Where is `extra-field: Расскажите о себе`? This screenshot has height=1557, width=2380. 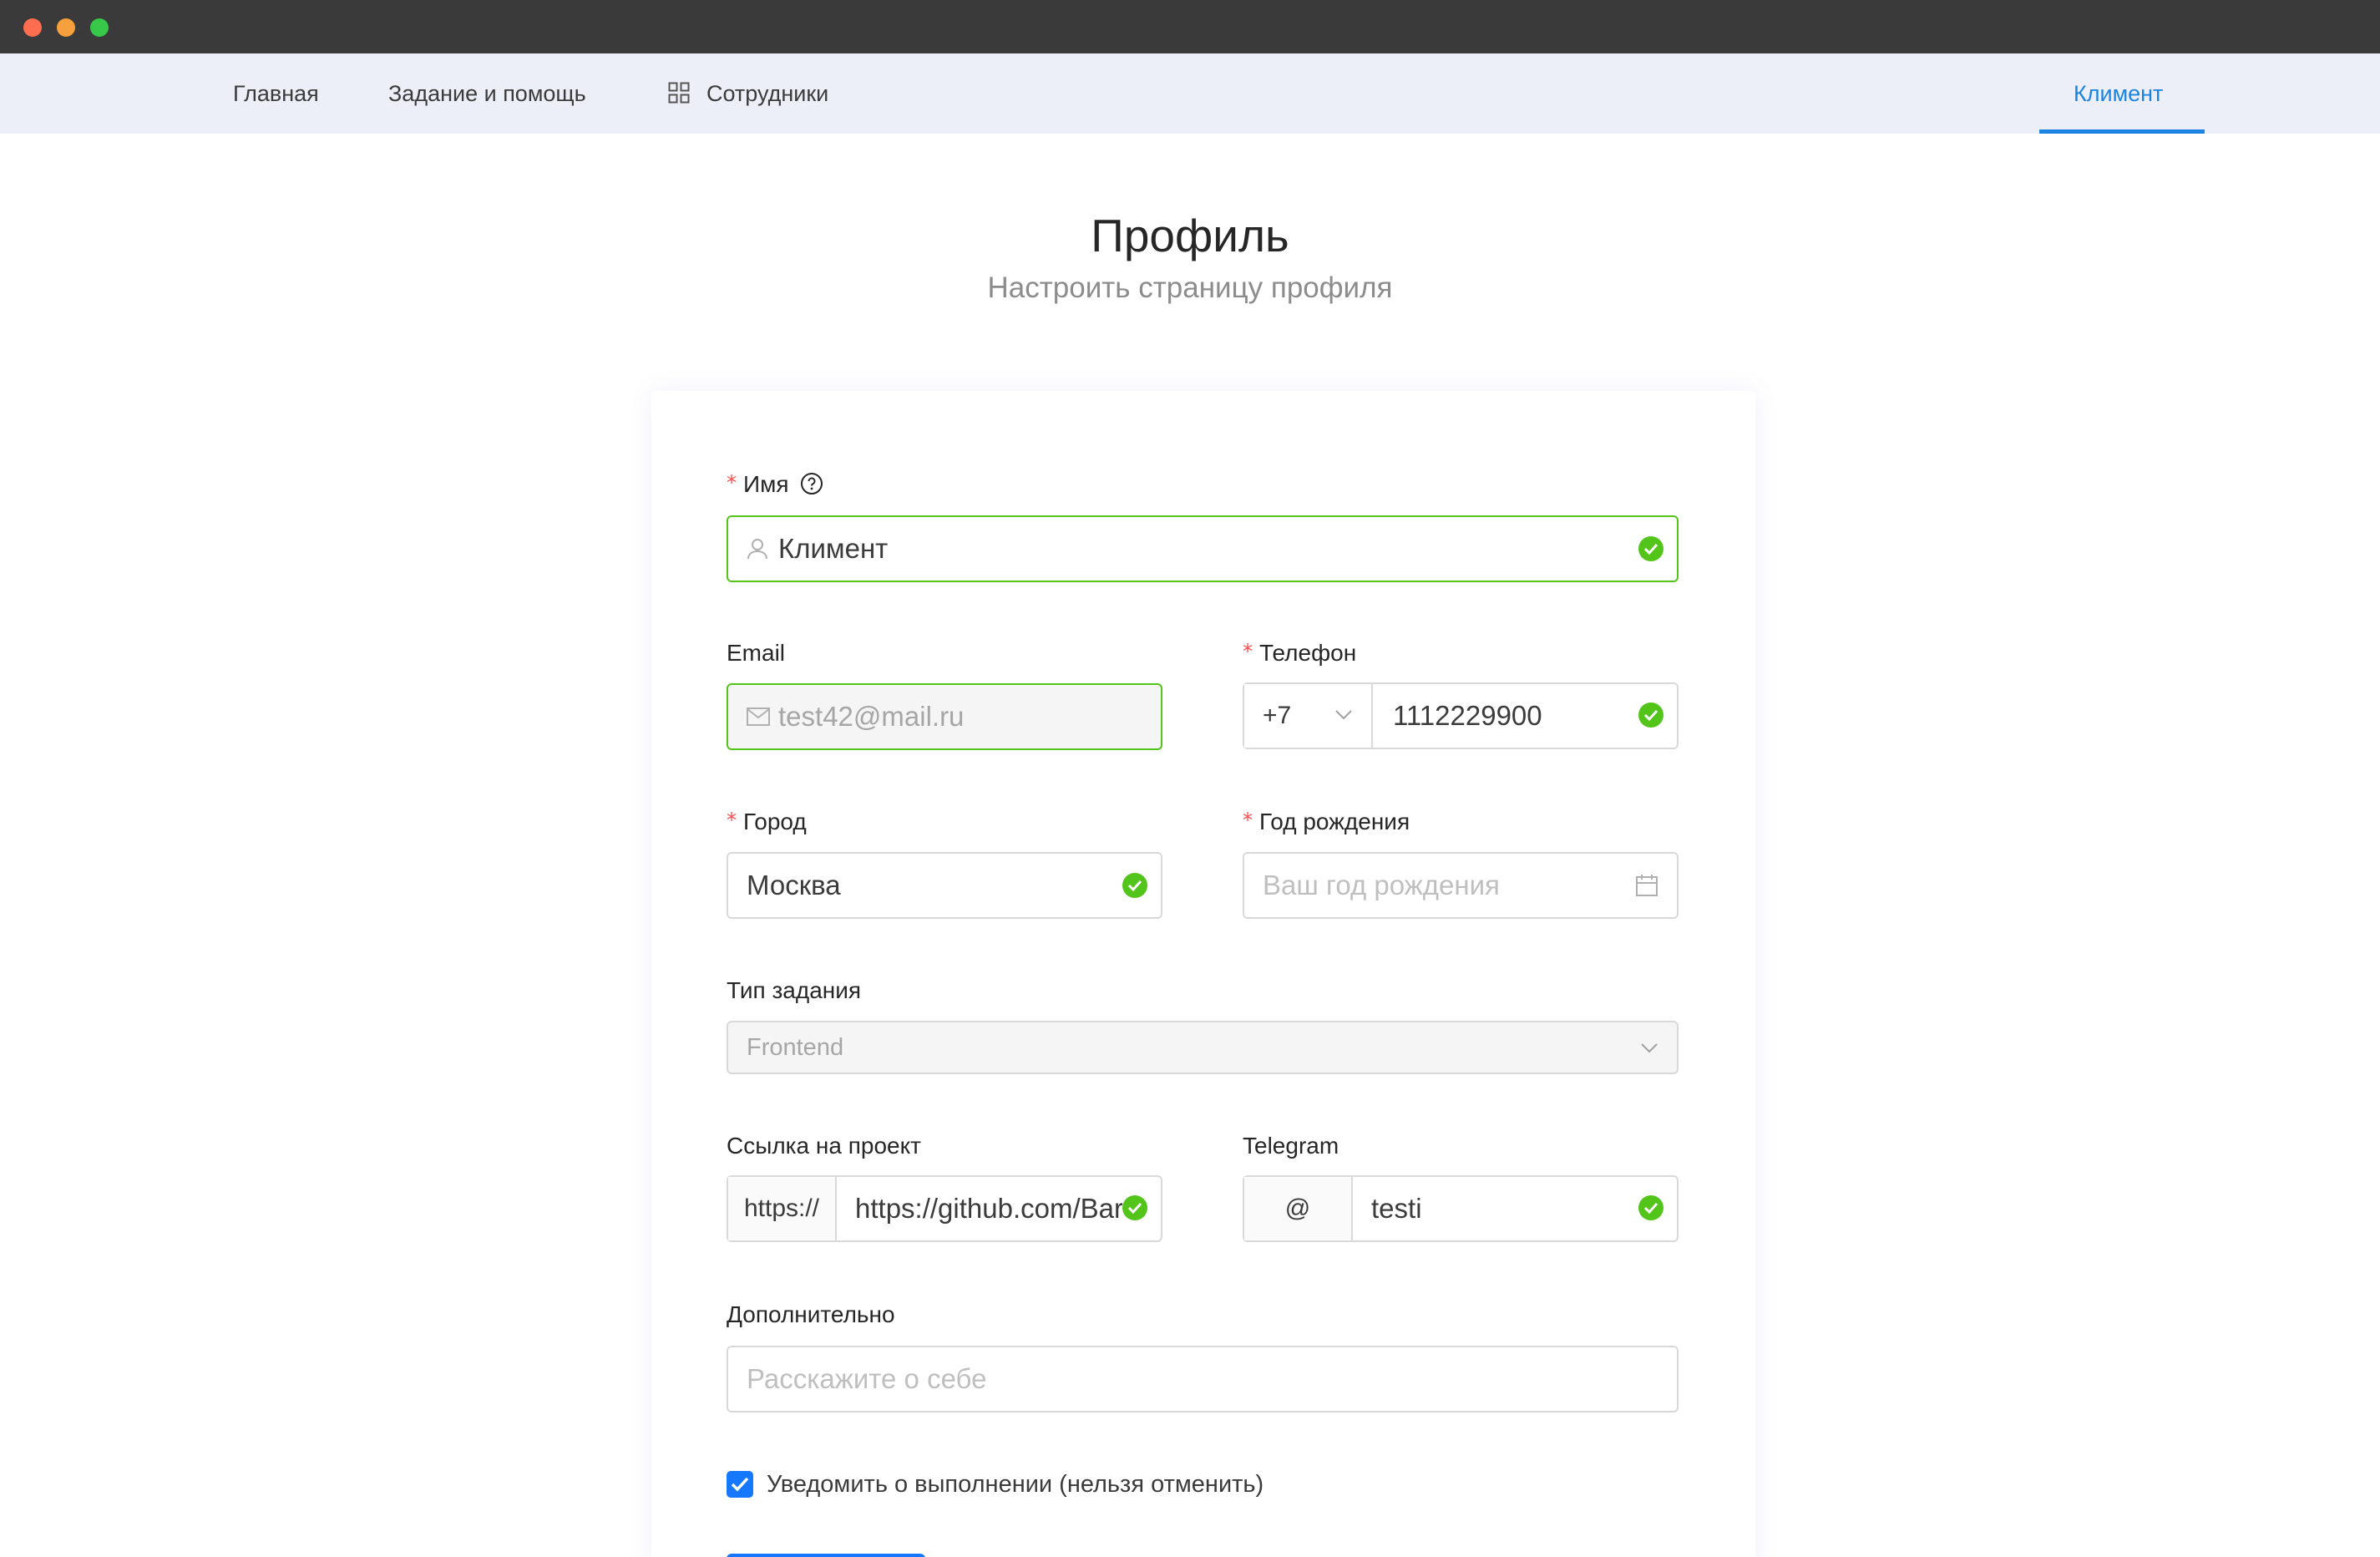 extra-field: Расскажите о себе is located at coordinates (1203, 1379).